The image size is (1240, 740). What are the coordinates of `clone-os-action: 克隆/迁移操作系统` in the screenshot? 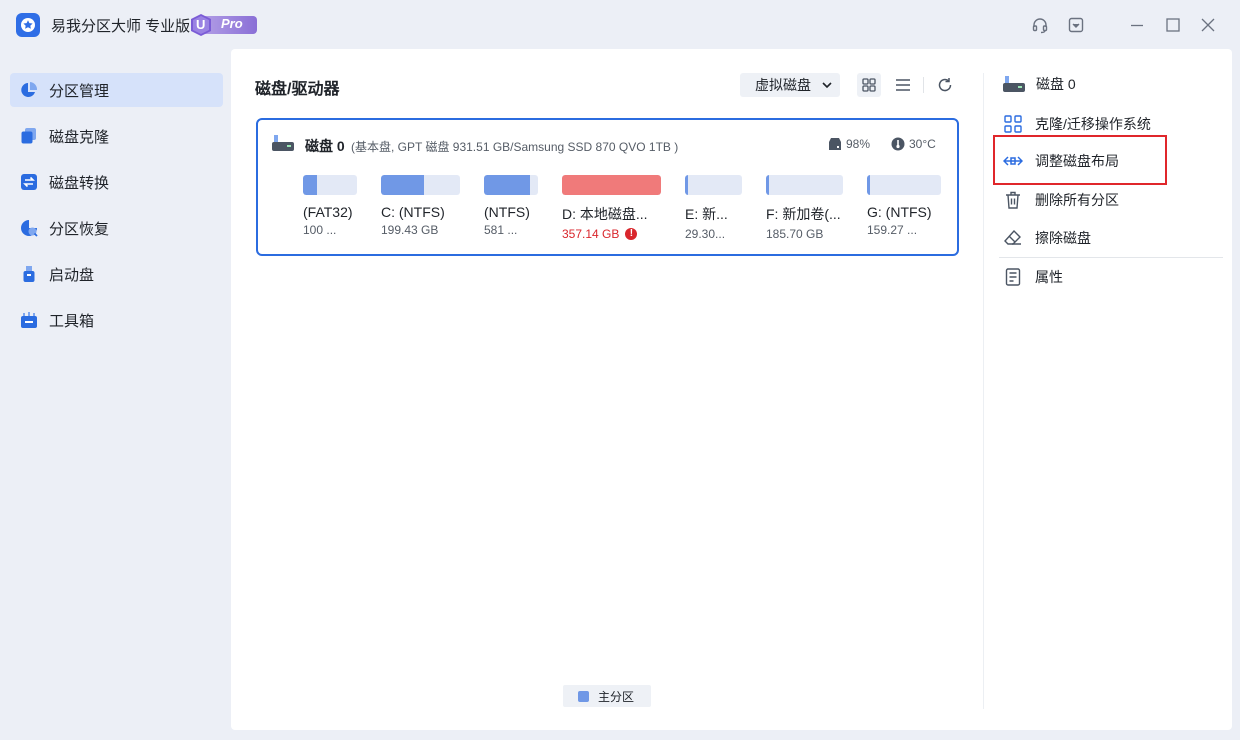 It's located at (1077, 124).